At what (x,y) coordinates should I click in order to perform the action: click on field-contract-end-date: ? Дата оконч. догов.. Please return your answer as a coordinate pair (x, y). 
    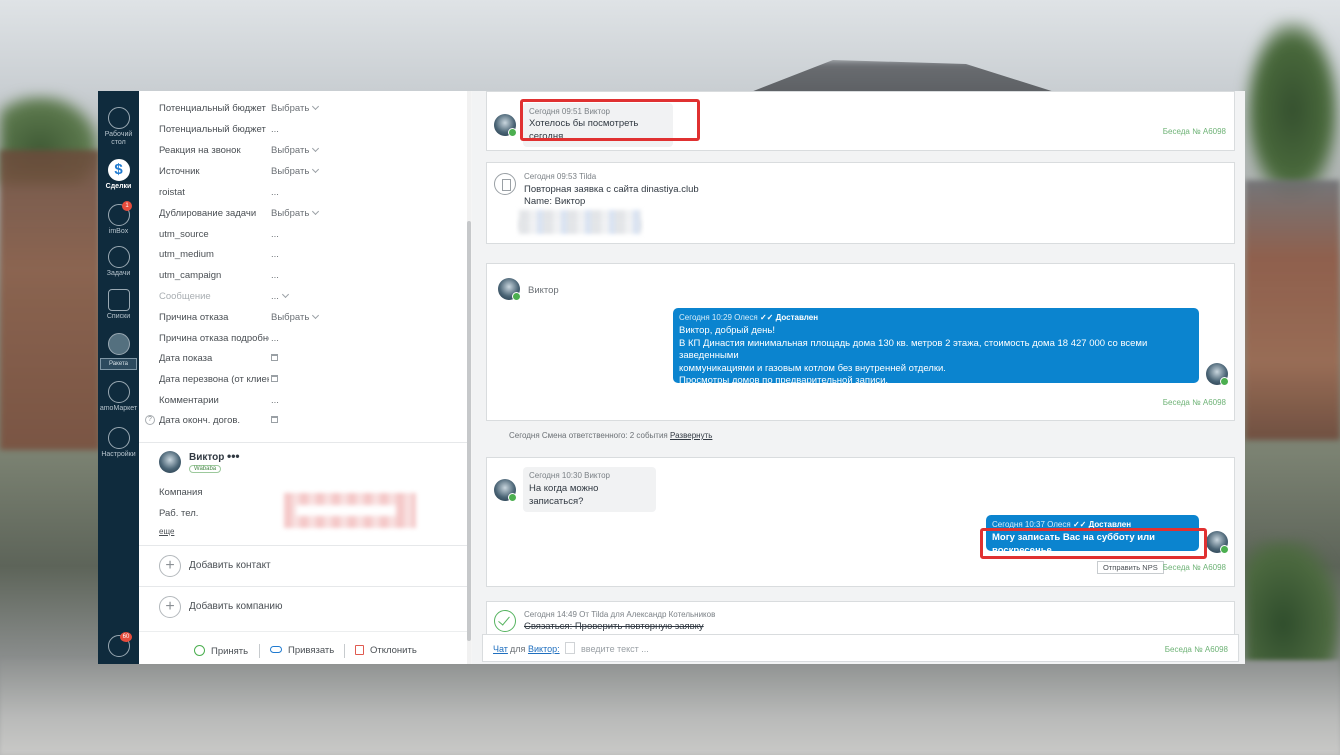
    Looking at the image, I should click on (302, 423).